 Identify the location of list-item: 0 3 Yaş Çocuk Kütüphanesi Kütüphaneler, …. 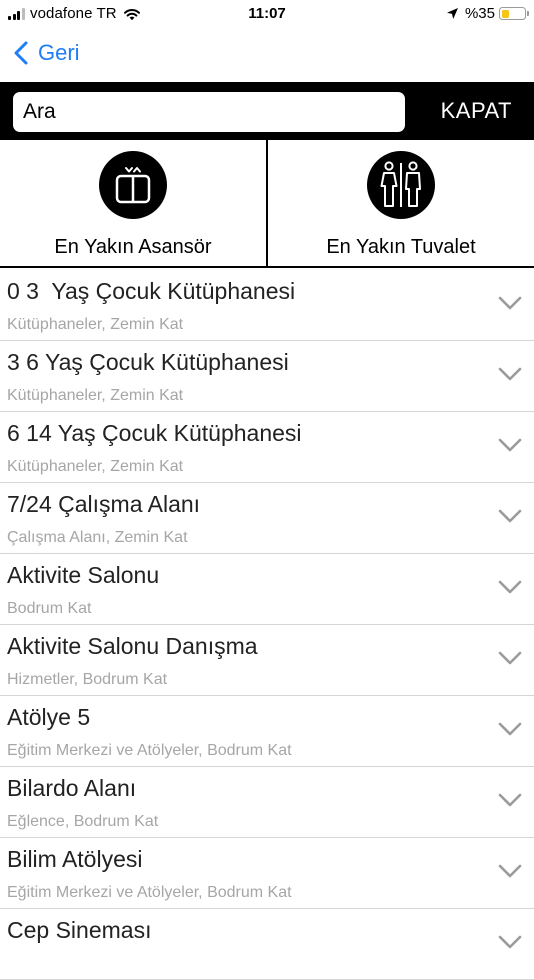
(267, 305).